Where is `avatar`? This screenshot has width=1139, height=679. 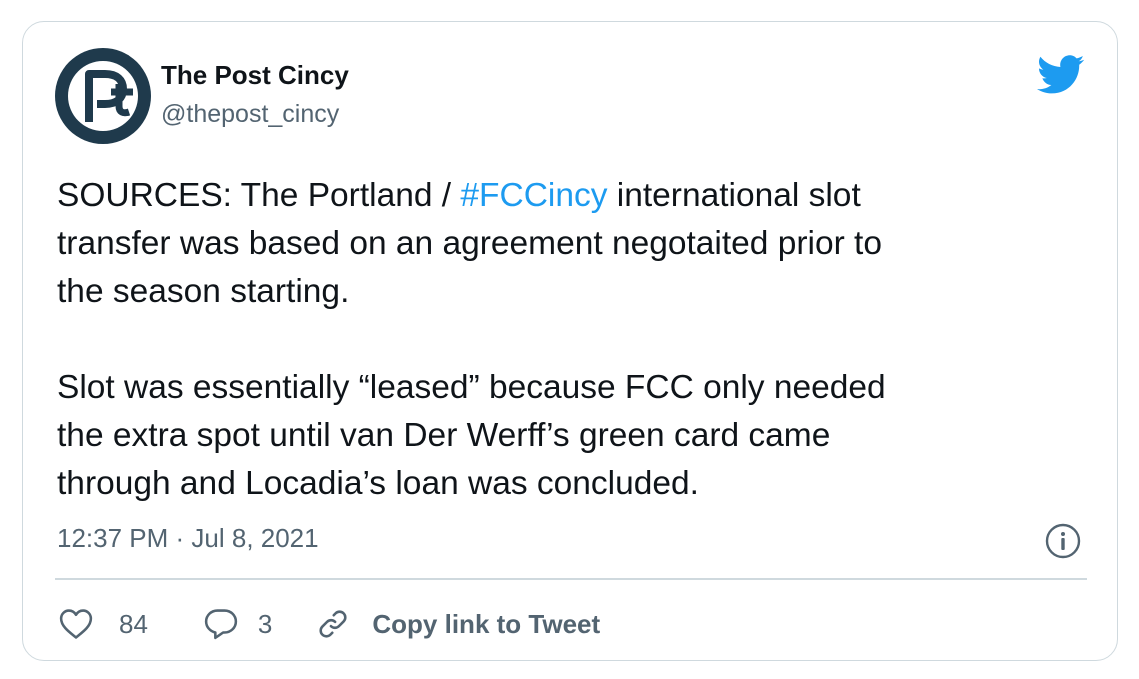 avatar is located at coordinates (103, 96).